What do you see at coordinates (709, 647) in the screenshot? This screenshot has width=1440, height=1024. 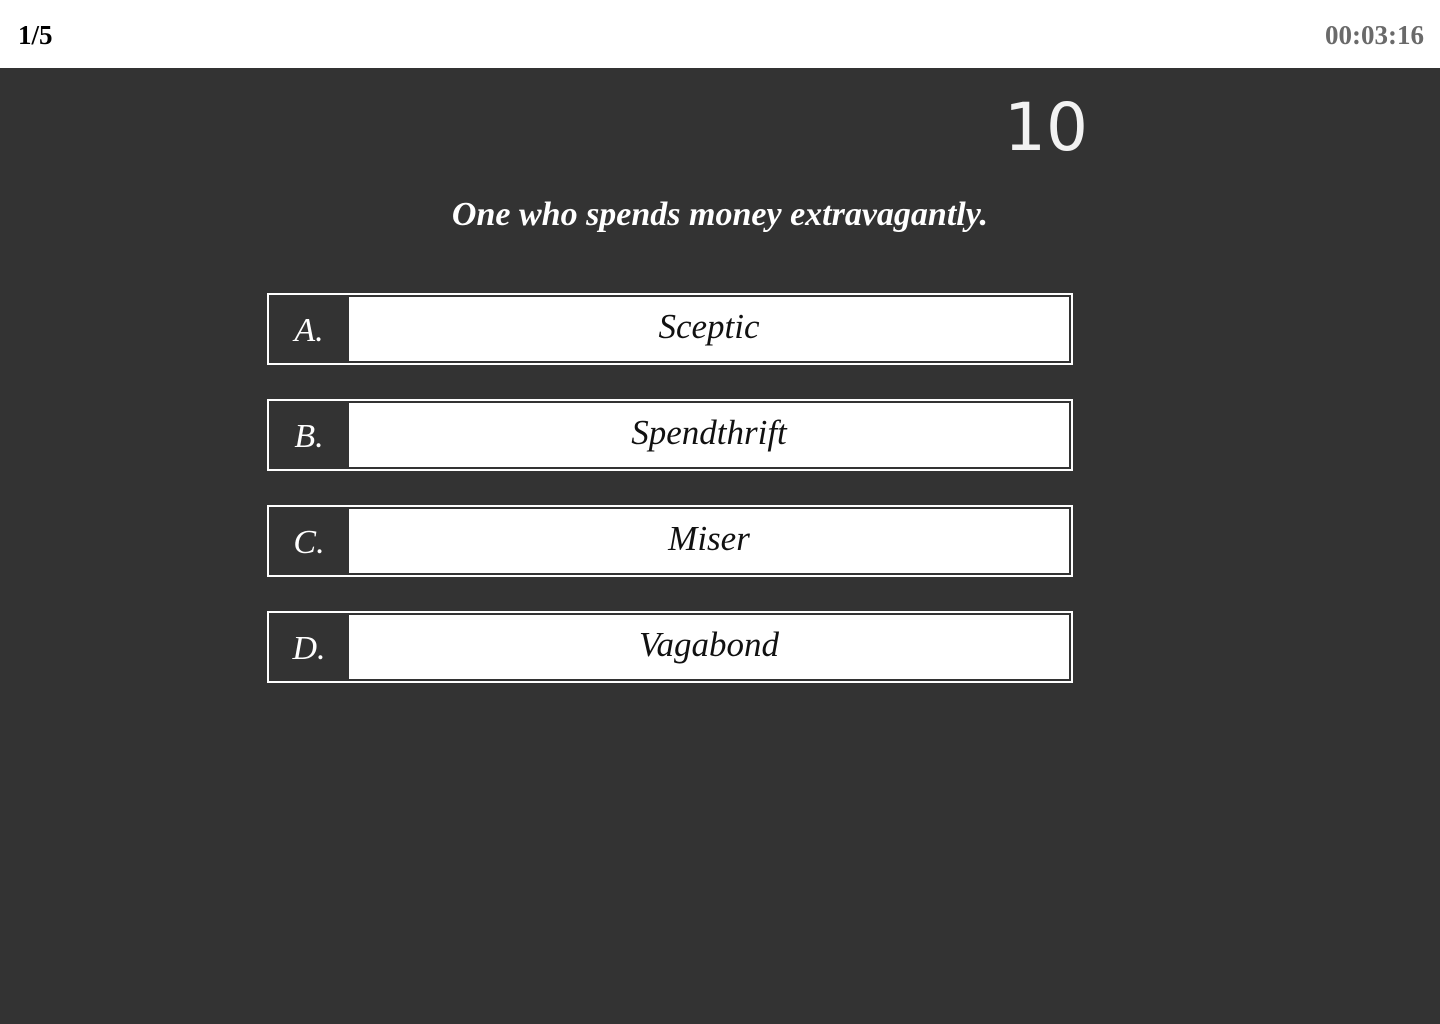 I see `option-text: Vagabond` at bounding box center [709, 647].